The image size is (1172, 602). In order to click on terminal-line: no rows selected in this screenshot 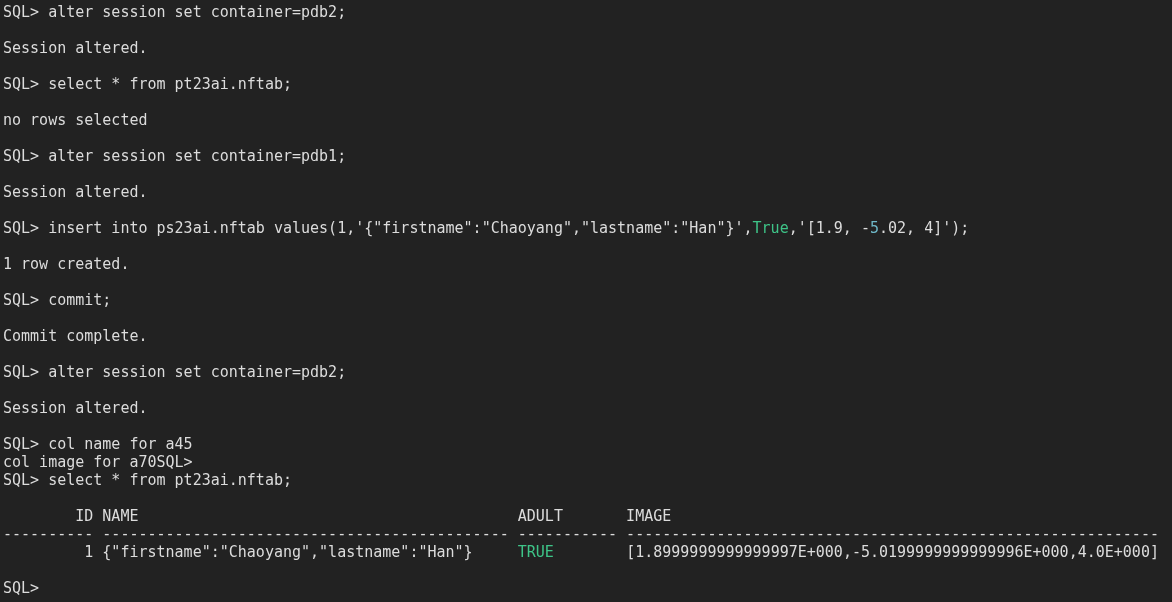, I will do `click(75, 120)`.